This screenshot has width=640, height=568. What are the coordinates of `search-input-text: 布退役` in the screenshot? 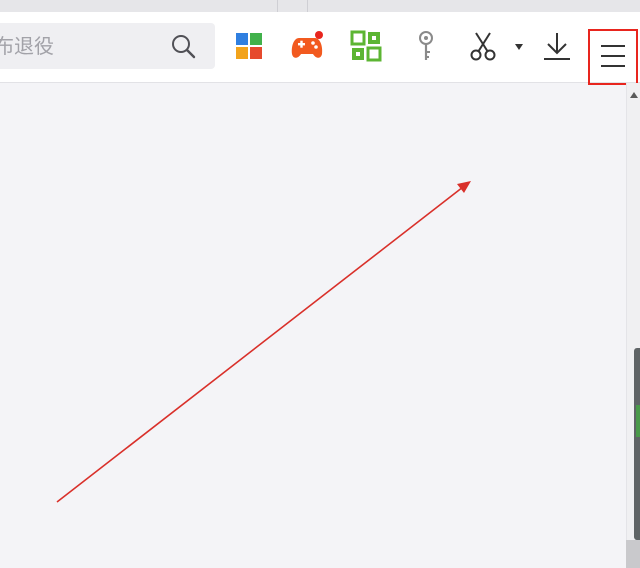 It's located at (27, 46).